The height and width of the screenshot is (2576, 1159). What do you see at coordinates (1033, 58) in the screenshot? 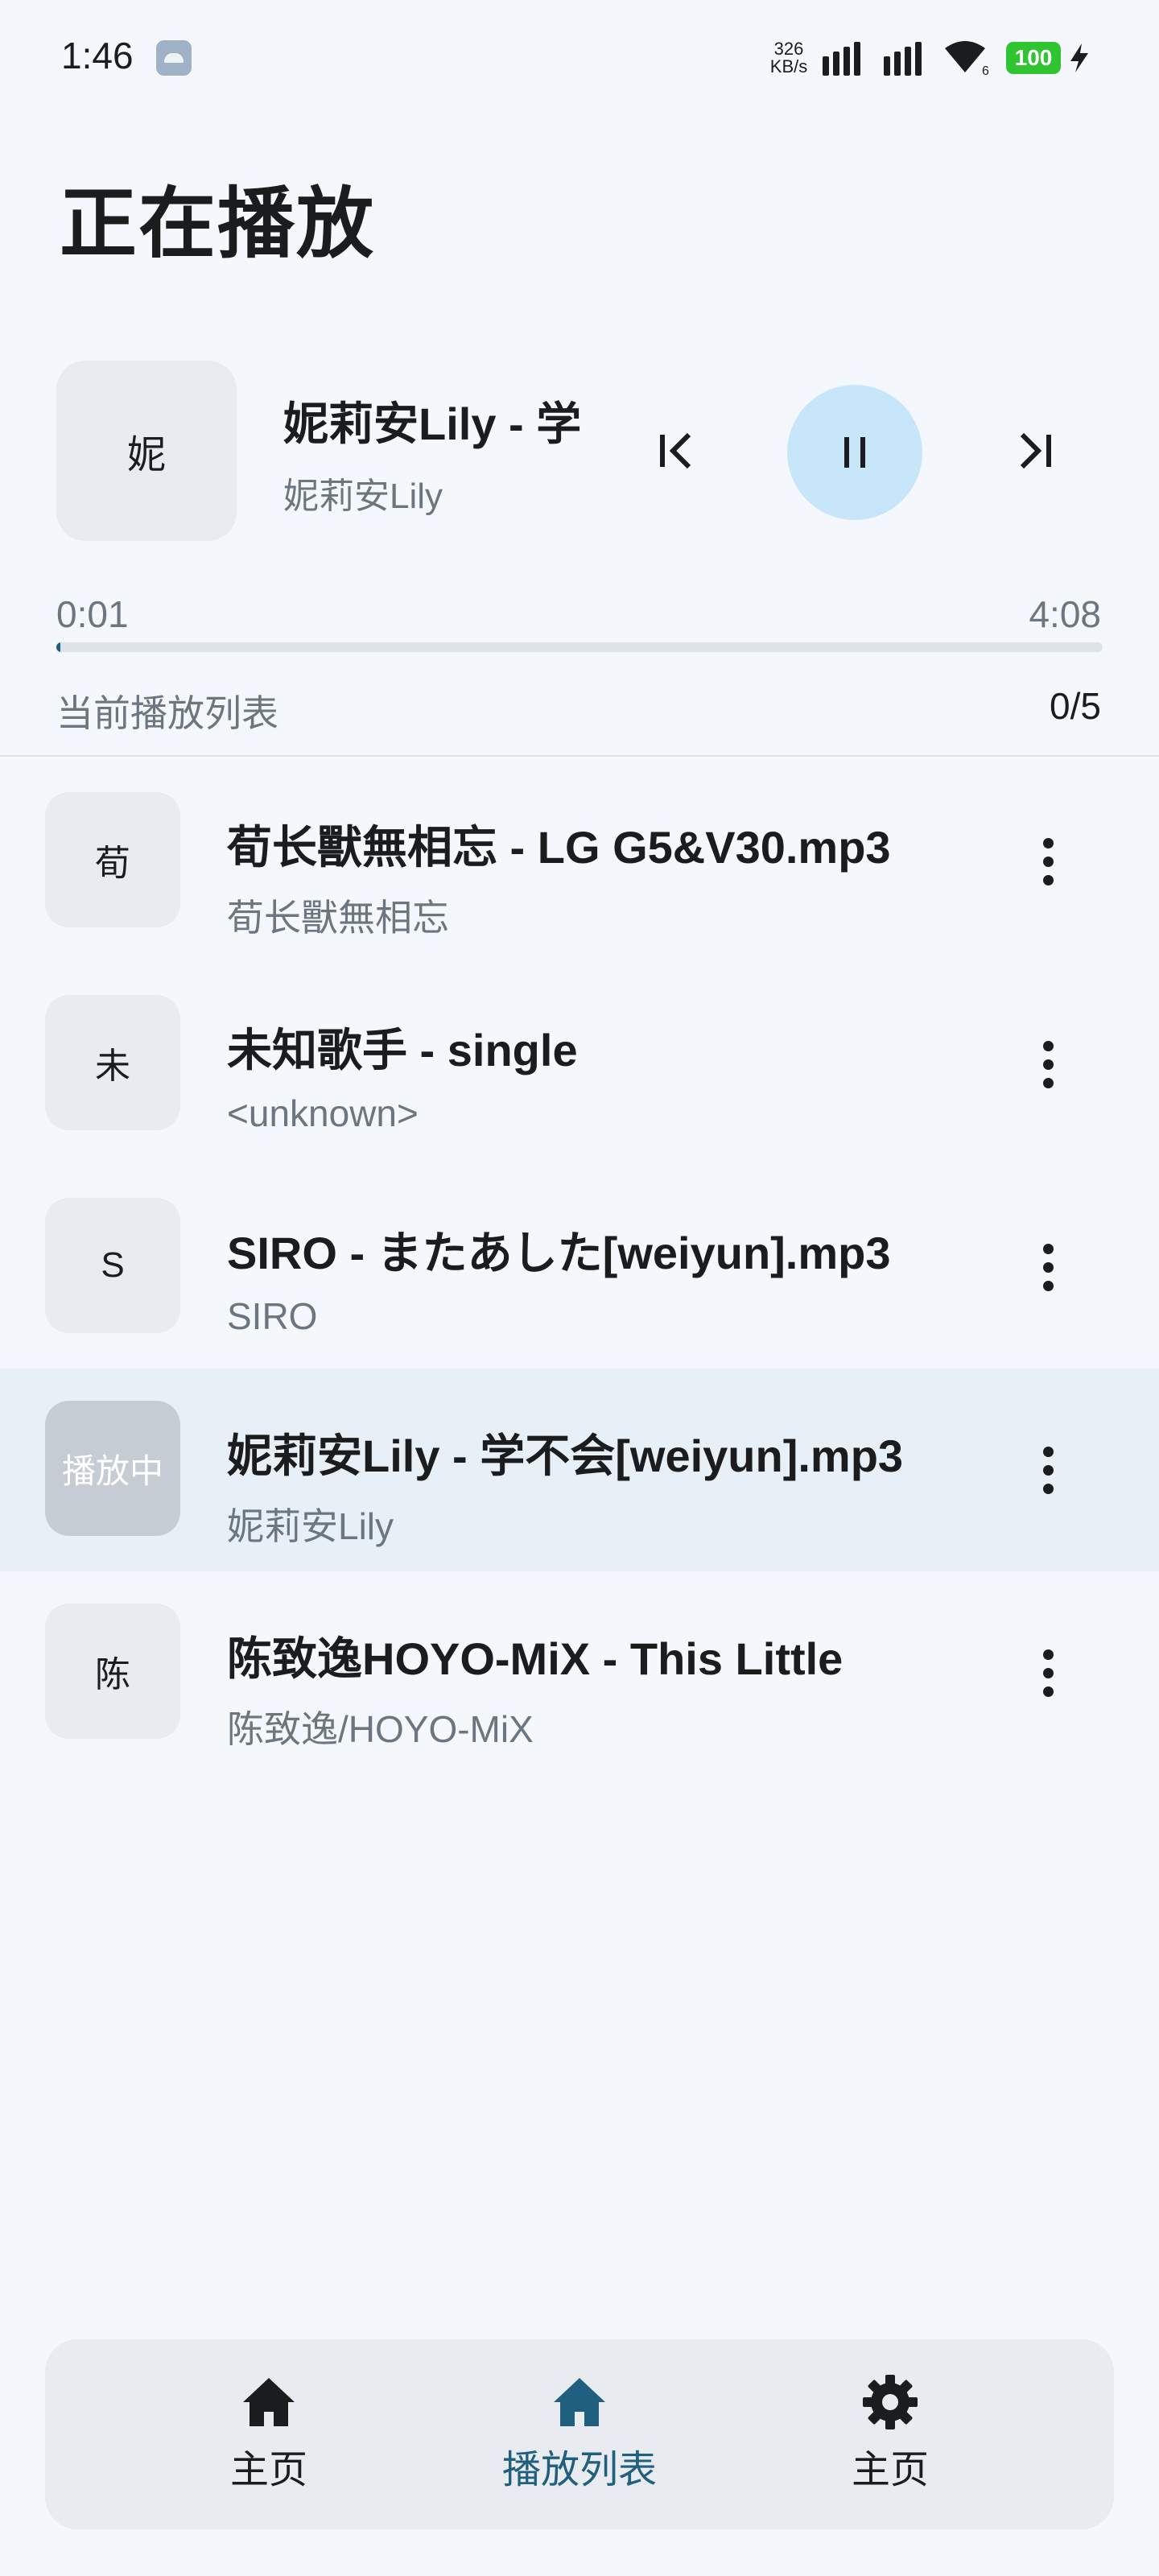
I see `battery-indicator: 100` at bounding box center [1033, 58].